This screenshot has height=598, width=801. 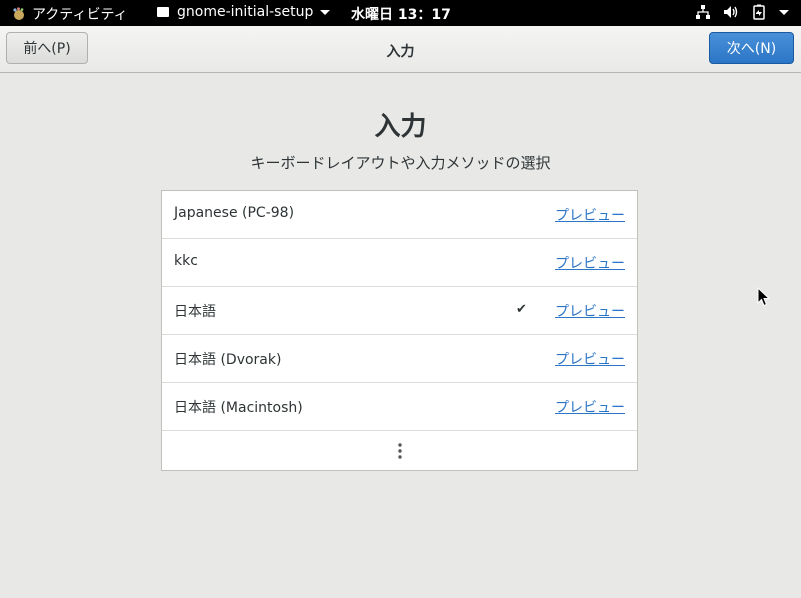 What do you see at coordinates (399, 263) in the screenshot?
I see `list-item: kkc プレビュー` at bounding box center [399, 263].